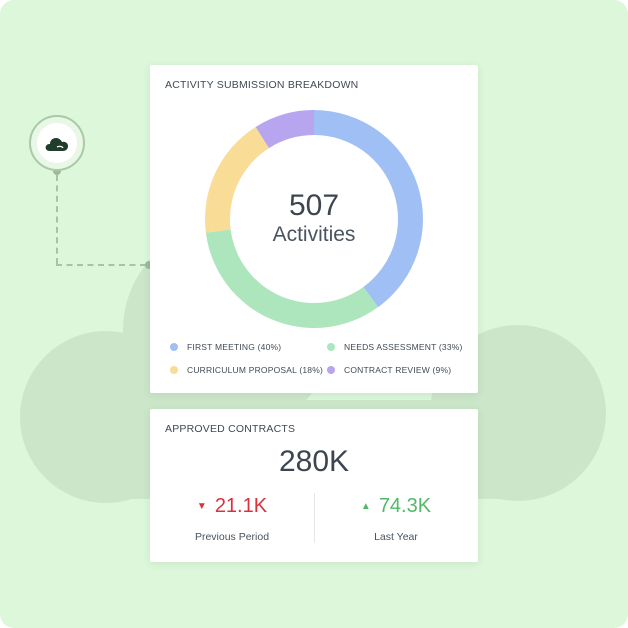 This screenshot has height=628, width=628. What do you see at coordinates (314, 461) in the screenshot?
I see `contracts-total: 280K` at bounding box center [314, 461].